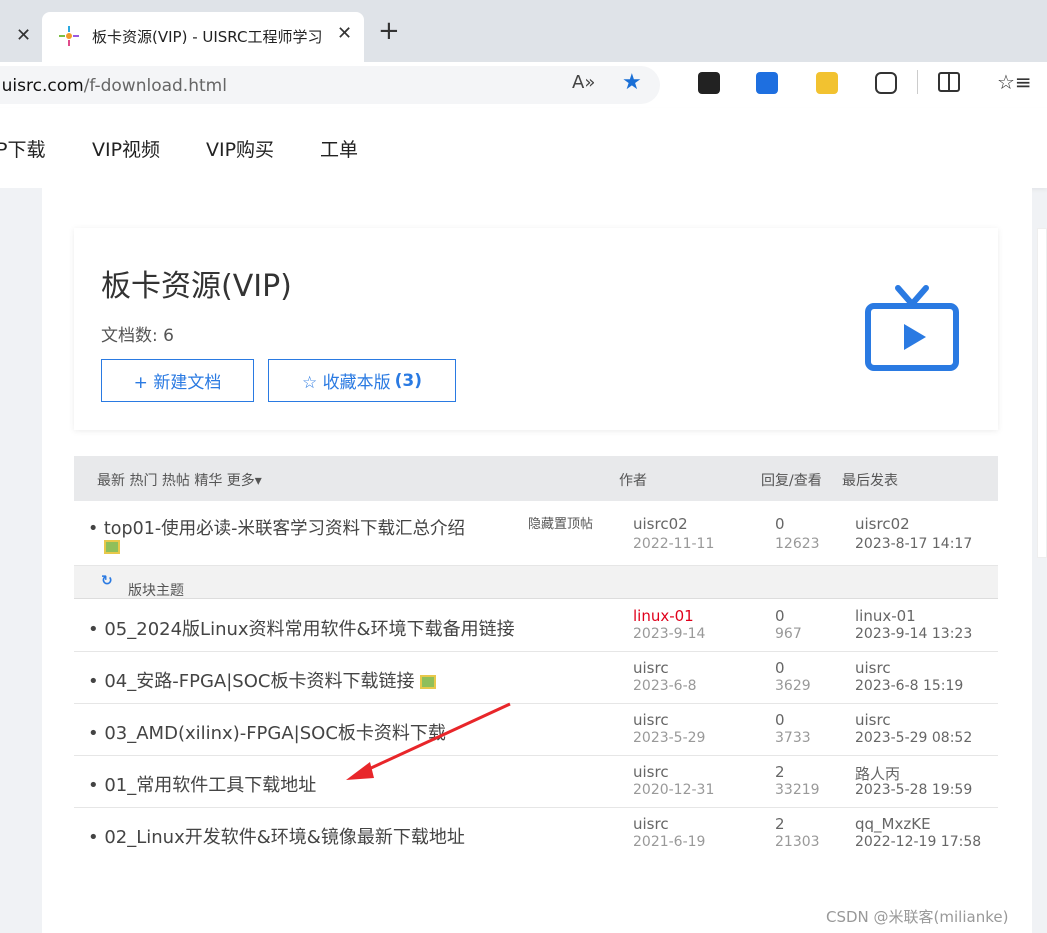 This screenshot has height=933, width=1047. I want to click on doc-count: 文档数: 6, so click(137, 336).